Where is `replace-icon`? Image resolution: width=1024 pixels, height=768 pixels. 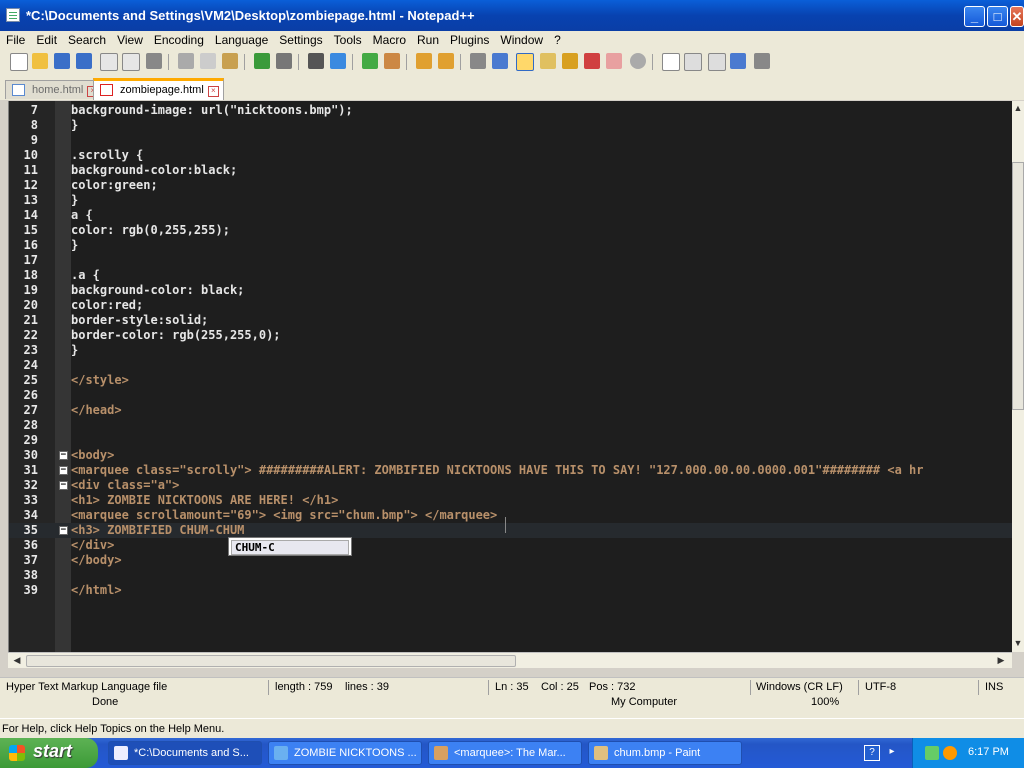 replace-icon is located at coordinates (338, 61).